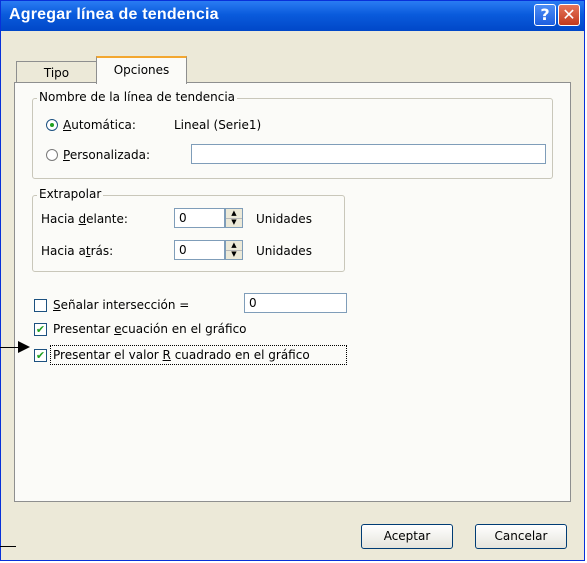 This screenshot has width=587, height=563. Describe the element at coordinates (284, 251) in the screenshot. I see `backward-unit: Unidades` at that location.